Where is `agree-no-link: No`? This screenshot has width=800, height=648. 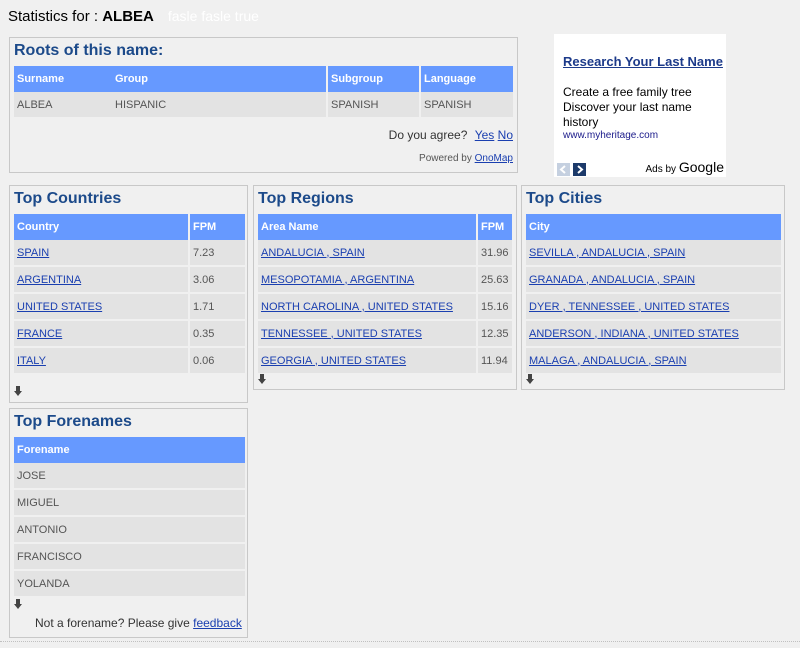
agree-no-link: No is located at coordinates (505, 135).